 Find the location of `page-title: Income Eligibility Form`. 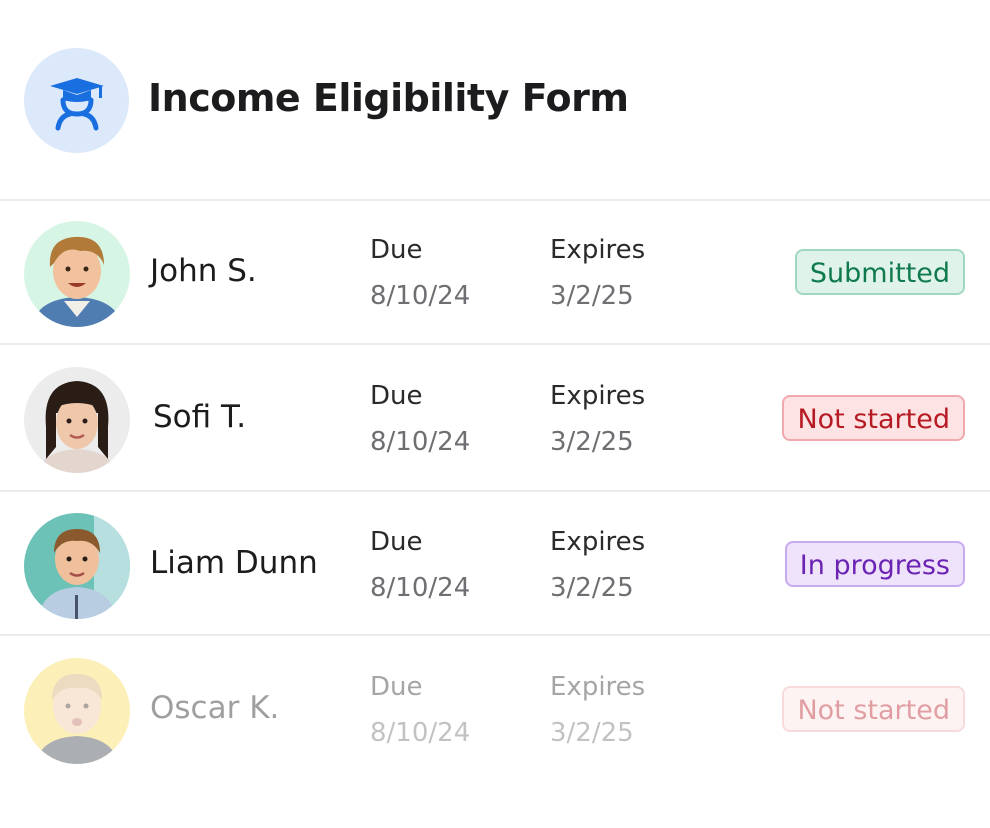

page-title: Income Eligibility Form is located at coordinates (388, 98).